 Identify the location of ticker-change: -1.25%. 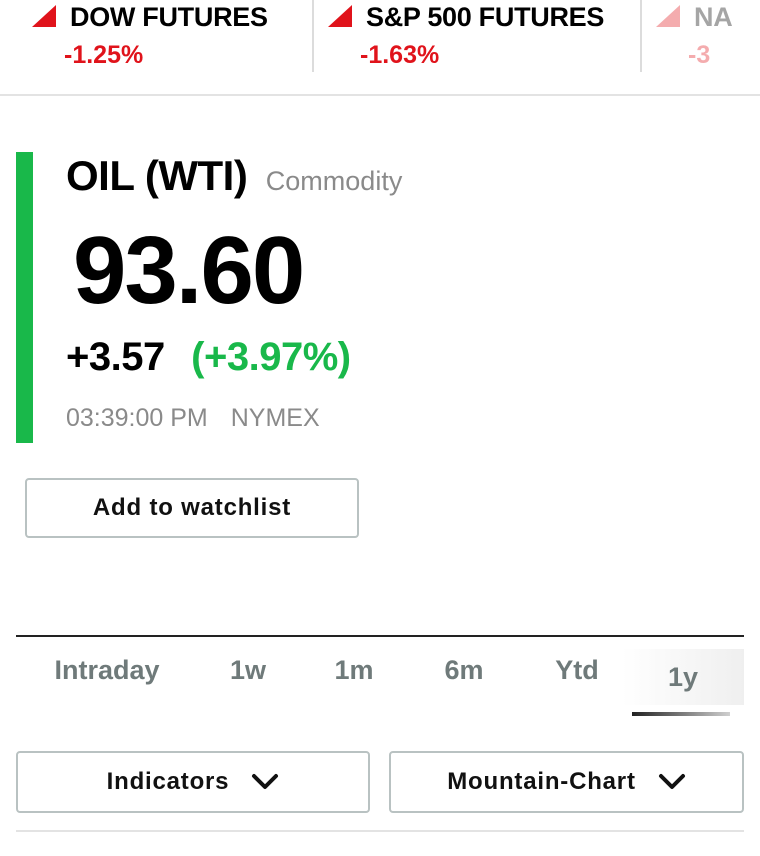
(104, 55).